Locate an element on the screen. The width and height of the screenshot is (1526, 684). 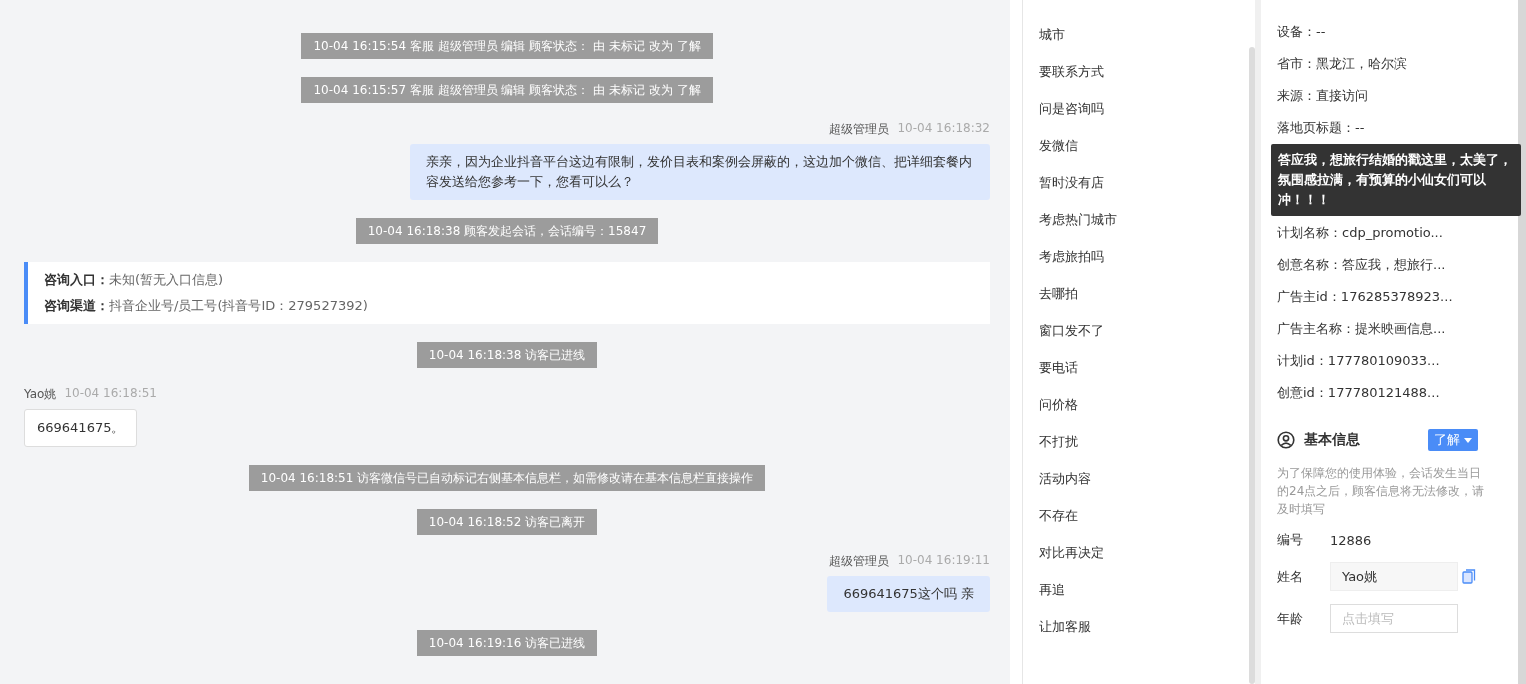
quick-reply-item: 暂时没有店 is located at coordinates (1071, 182).